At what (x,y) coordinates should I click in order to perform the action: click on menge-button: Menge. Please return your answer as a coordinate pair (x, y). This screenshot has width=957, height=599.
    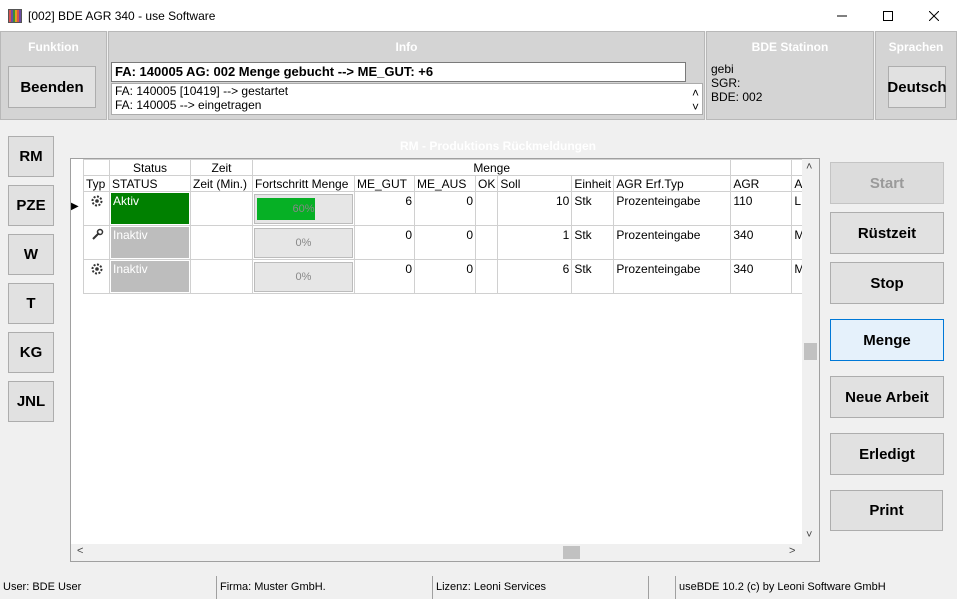
    Looking at the image, I should click on (887, 340).